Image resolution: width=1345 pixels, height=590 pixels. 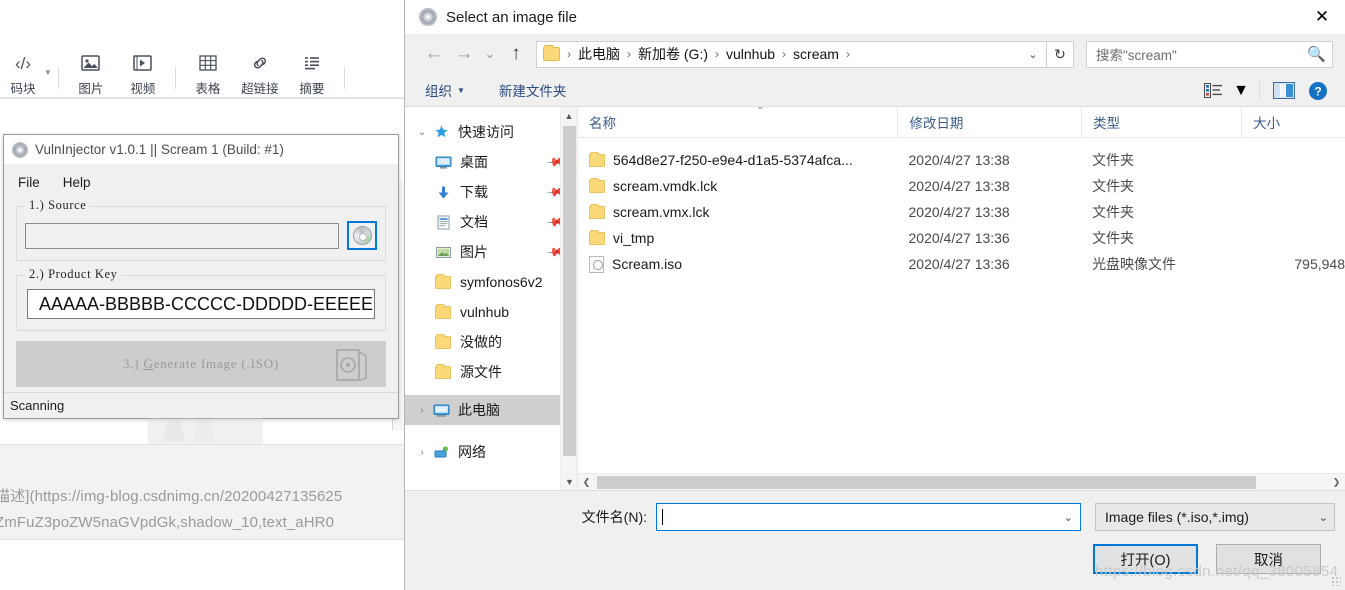 What do you see at coordinates (474, 252) in the screenshot?
I see `sidebar-label-pictures: 图片` at bounding box center [474, 252].